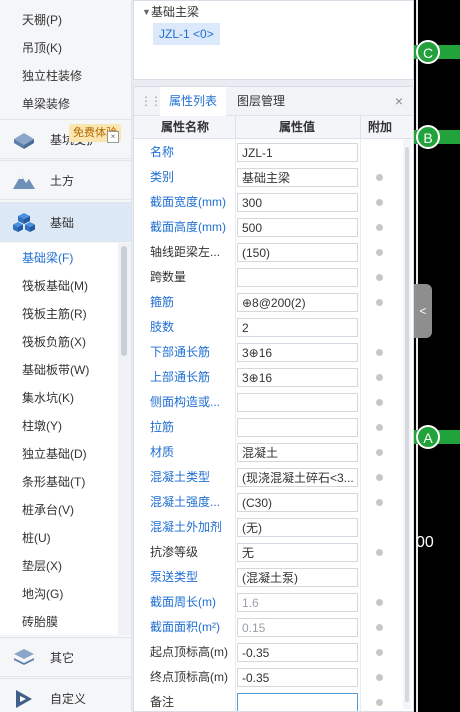 This screenshot has width=460, height=712. I want to click on property-row: 备注, so click(268, 700).